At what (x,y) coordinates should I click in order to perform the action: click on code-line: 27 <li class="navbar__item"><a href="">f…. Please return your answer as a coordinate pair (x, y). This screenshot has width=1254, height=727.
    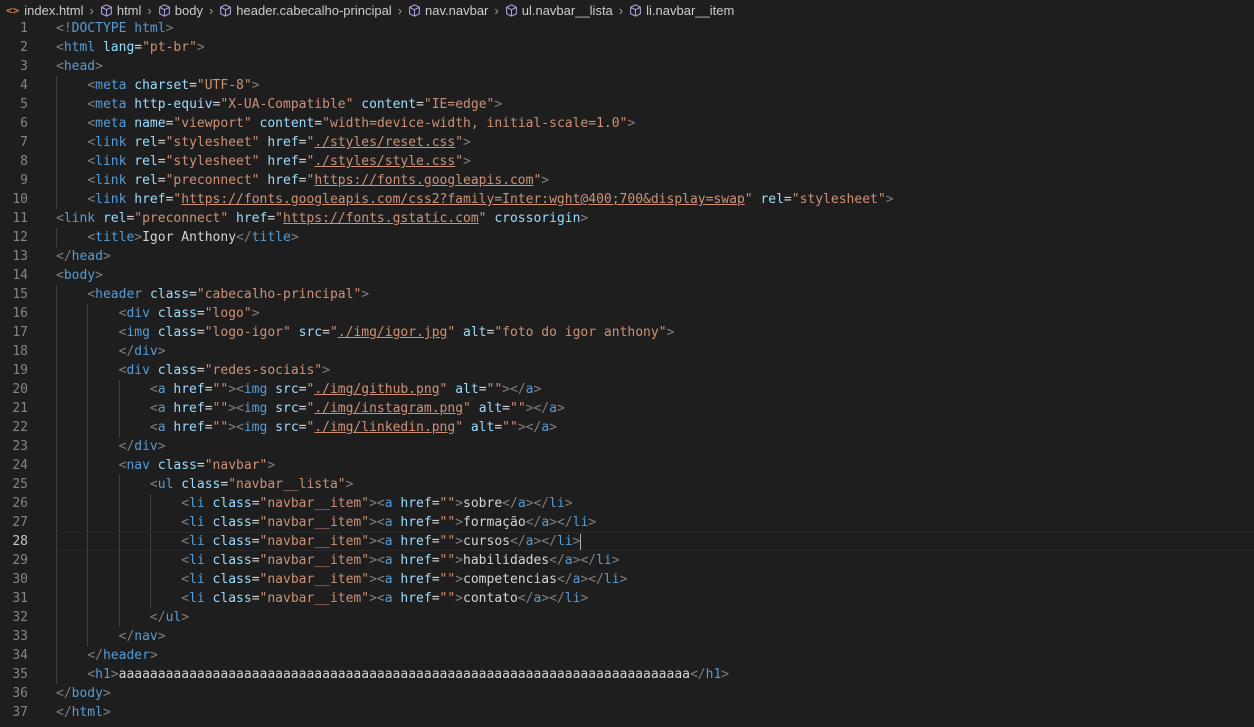
    Looking at the image, I should click on (627, 522).